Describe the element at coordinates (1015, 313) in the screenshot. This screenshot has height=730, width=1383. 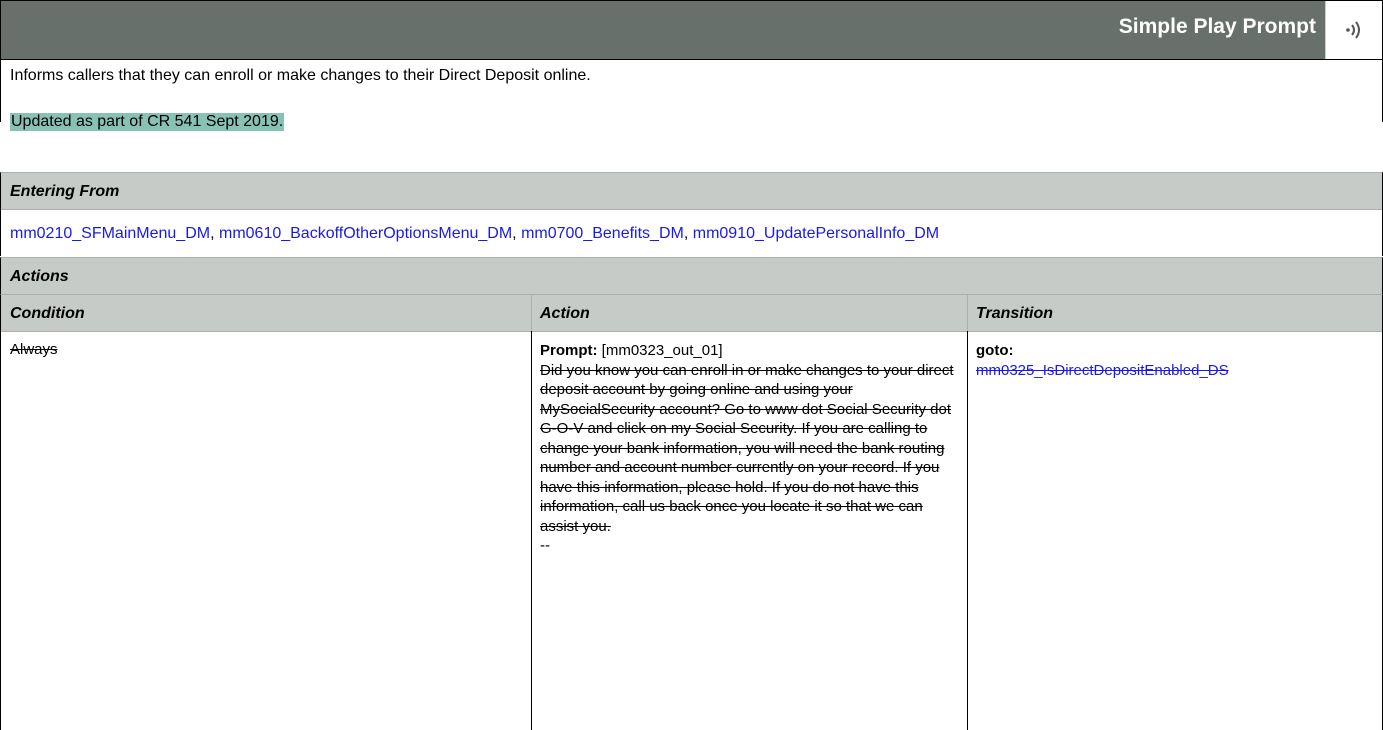
I see `transition-column-header: Transition` at that location.